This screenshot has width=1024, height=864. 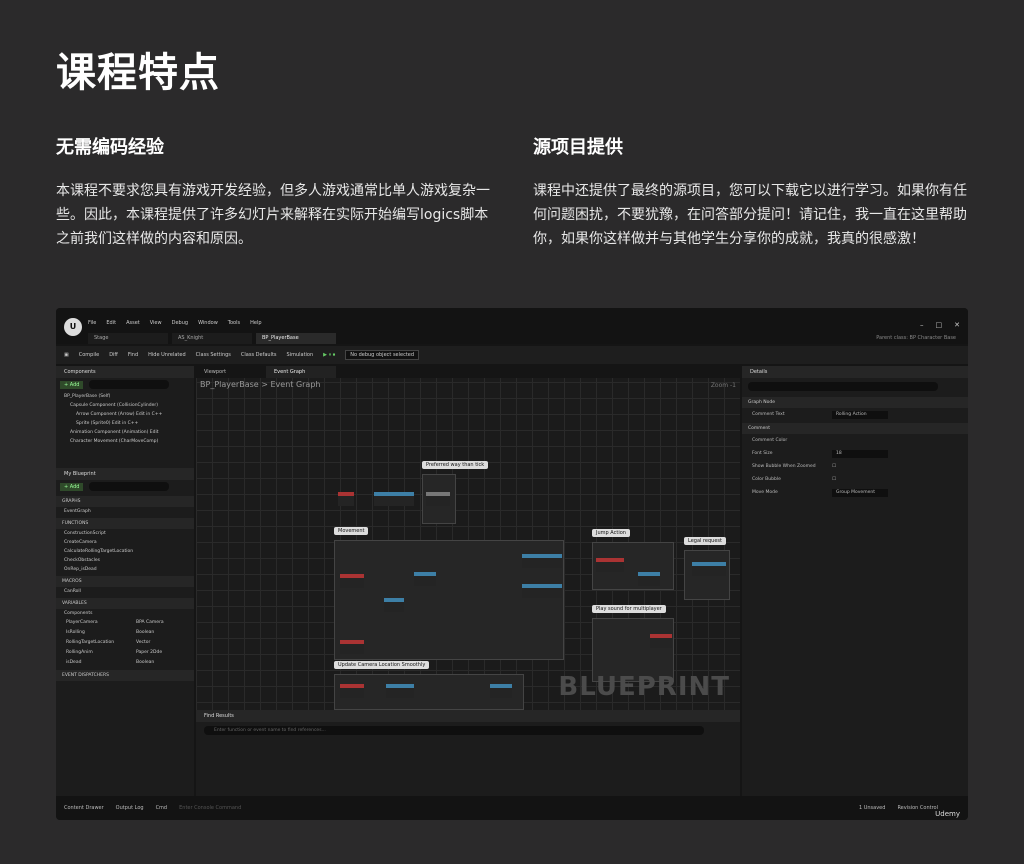 I want to click on debug-object-select: No debug object selected, so click(x=382, y=355).